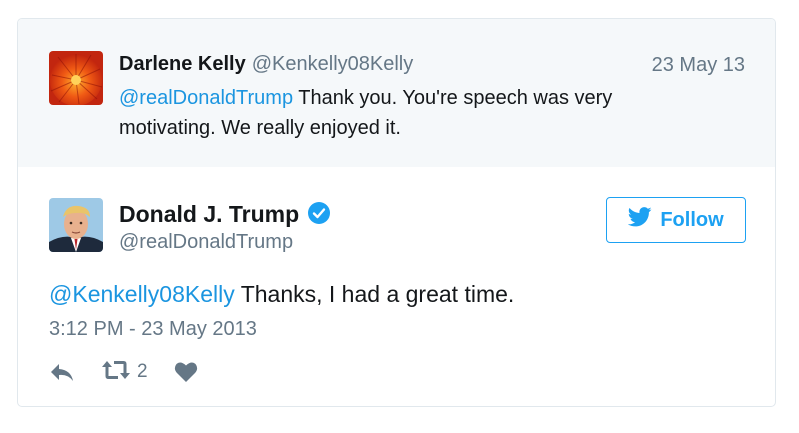 The image size is (799, 433). I want to click on follow-label: Follow, so click(692, 219).